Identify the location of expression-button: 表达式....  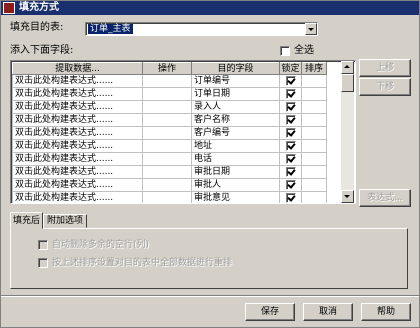
(385, 198).